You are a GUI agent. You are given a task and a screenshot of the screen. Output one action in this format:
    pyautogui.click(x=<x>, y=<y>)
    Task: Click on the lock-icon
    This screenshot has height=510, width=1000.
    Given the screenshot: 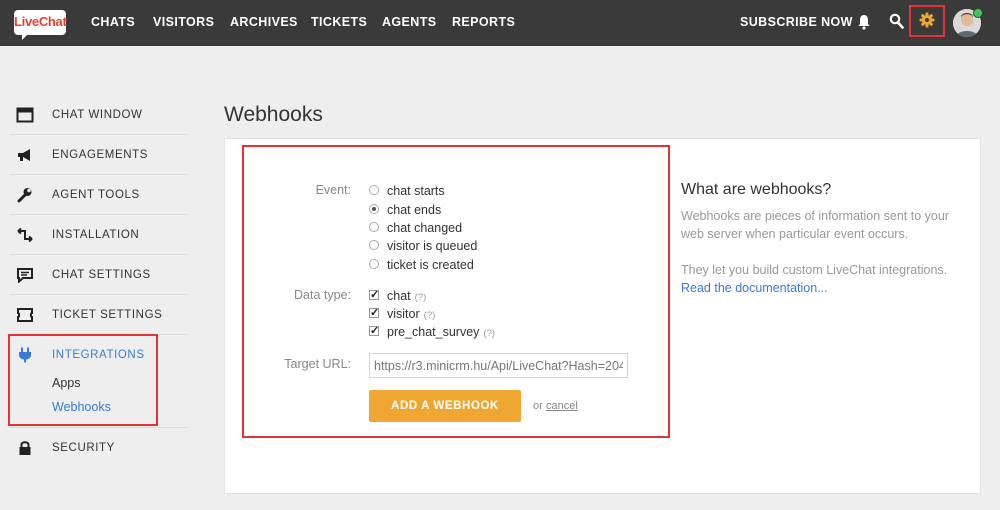 What is the action you would take?
    pyautogui.click(x=25, y=448)
    